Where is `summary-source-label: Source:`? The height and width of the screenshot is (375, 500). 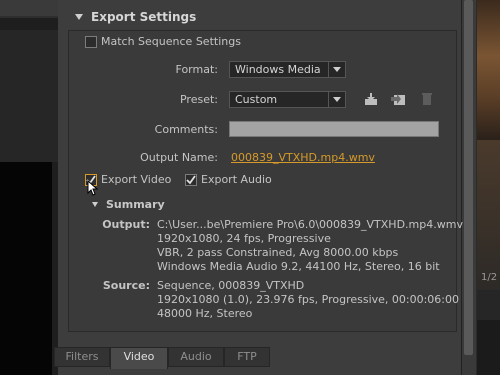 summary-source-label: Source: is located at coordinates (126, 285).